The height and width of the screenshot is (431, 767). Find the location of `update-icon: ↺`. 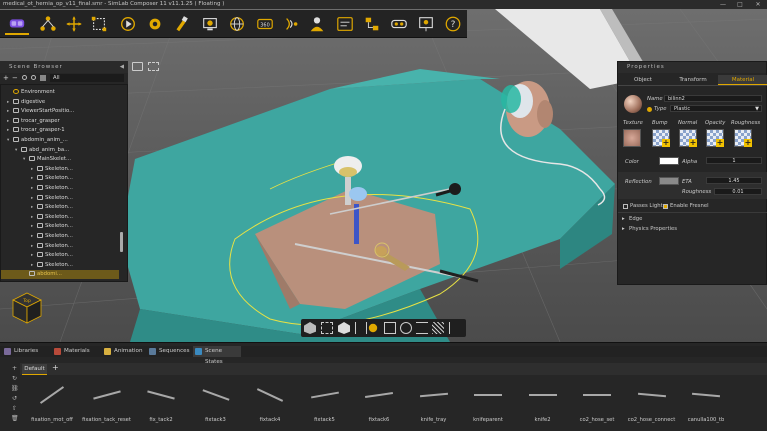

update-icon: ↺ is located at coordinates (14, 398).